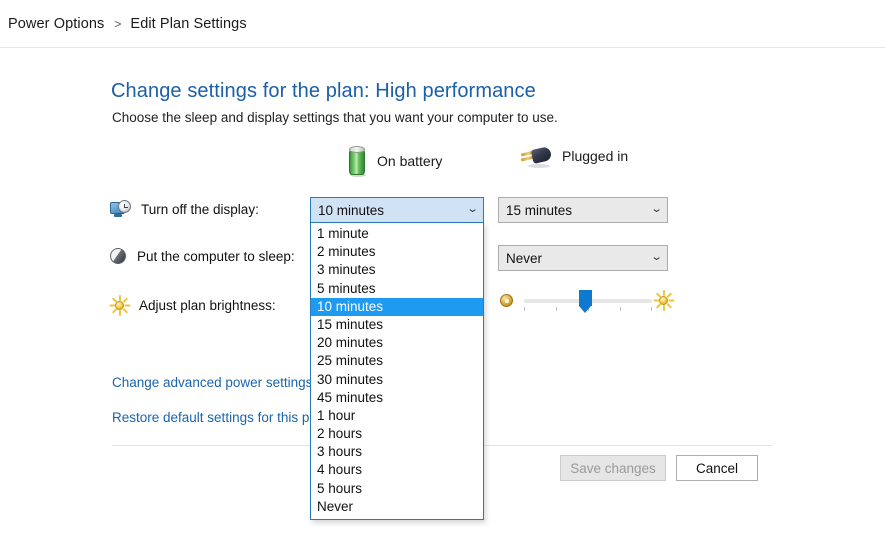 Image resolution: width=885 pixels, height=540 pixels. I want to click on slider-thumb, so click(585, 301).